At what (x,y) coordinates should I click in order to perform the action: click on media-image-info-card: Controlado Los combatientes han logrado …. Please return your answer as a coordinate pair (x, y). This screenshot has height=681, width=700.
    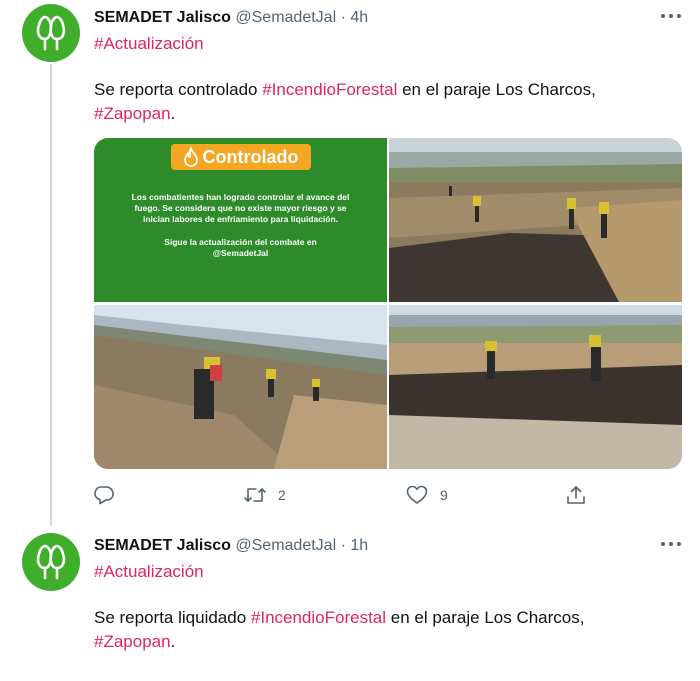
    Looking at the image, I should click on (240, 220).